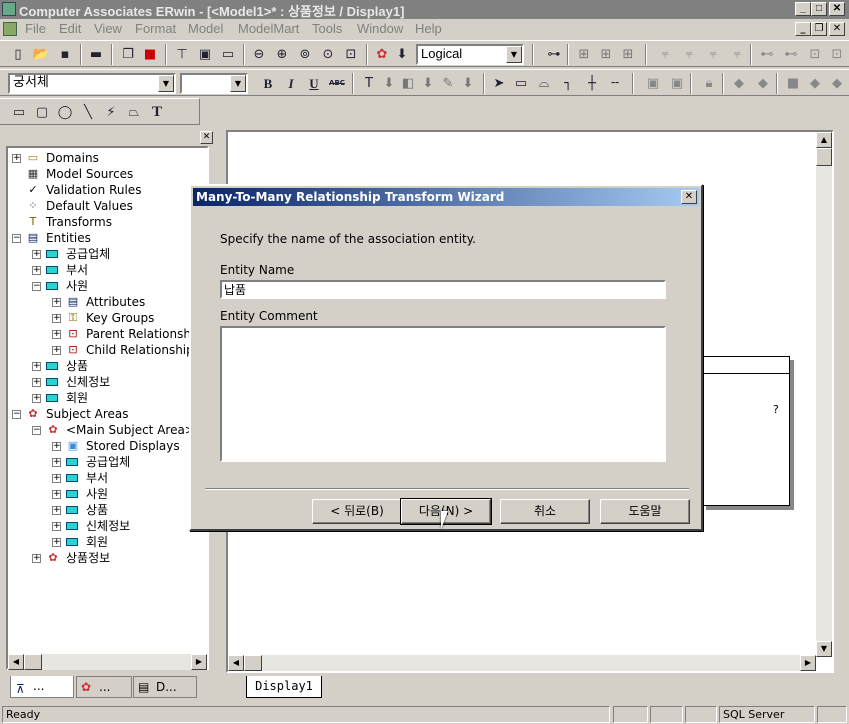  I want to click on print-icon: ▬, so click(96, 54).